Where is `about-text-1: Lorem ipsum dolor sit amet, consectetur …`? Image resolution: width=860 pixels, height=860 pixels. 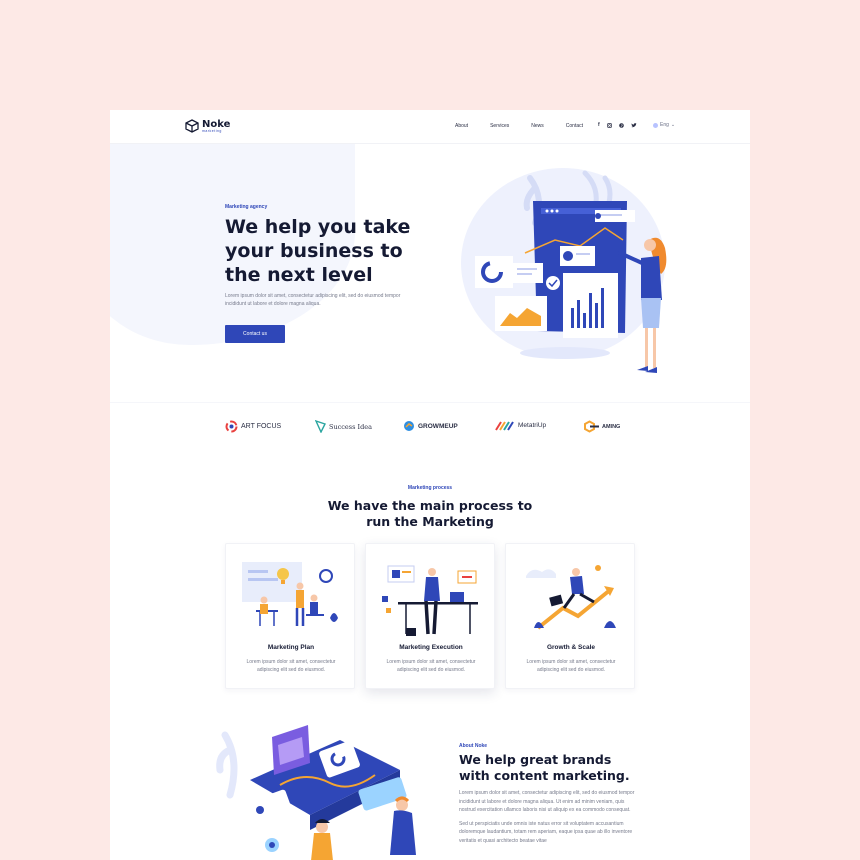 about-text-1: Lorem ipsum dolor sit amet, consectetur … is located at coordinates (547, 801).